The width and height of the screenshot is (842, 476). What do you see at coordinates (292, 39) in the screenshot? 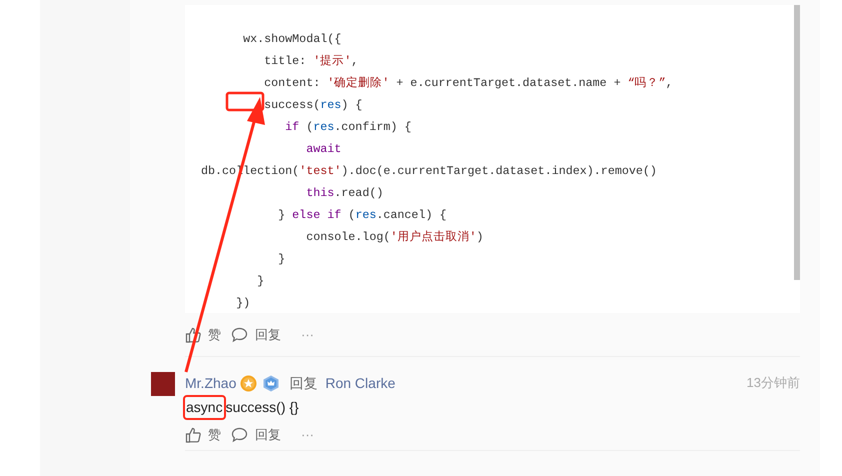
I see `code-line: wx.showModal({` at bounding box center [292, 39].